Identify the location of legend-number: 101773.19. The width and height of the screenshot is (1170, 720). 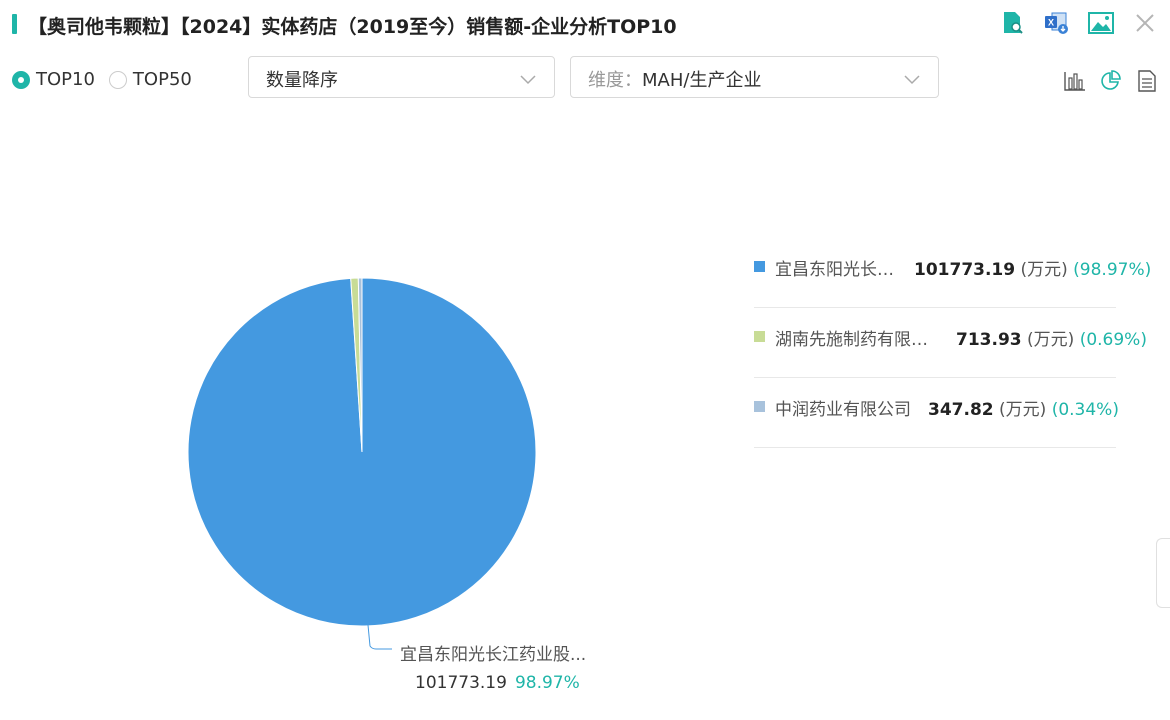
(965, 270).